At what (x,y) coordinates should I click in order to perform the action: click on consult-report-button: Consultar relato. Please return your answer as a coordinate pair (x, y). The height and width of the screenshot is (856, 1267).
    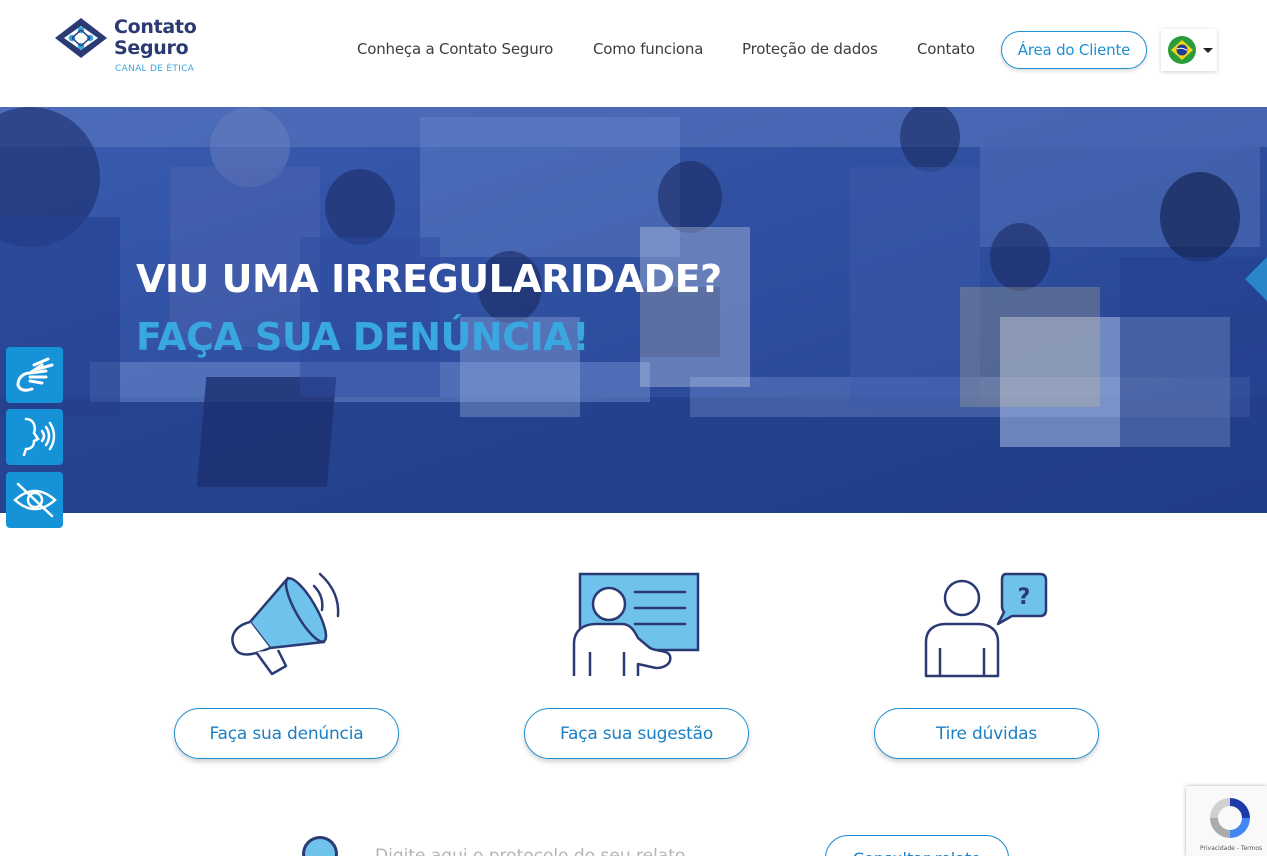
    Looking at the image, I should click on (917, 845).